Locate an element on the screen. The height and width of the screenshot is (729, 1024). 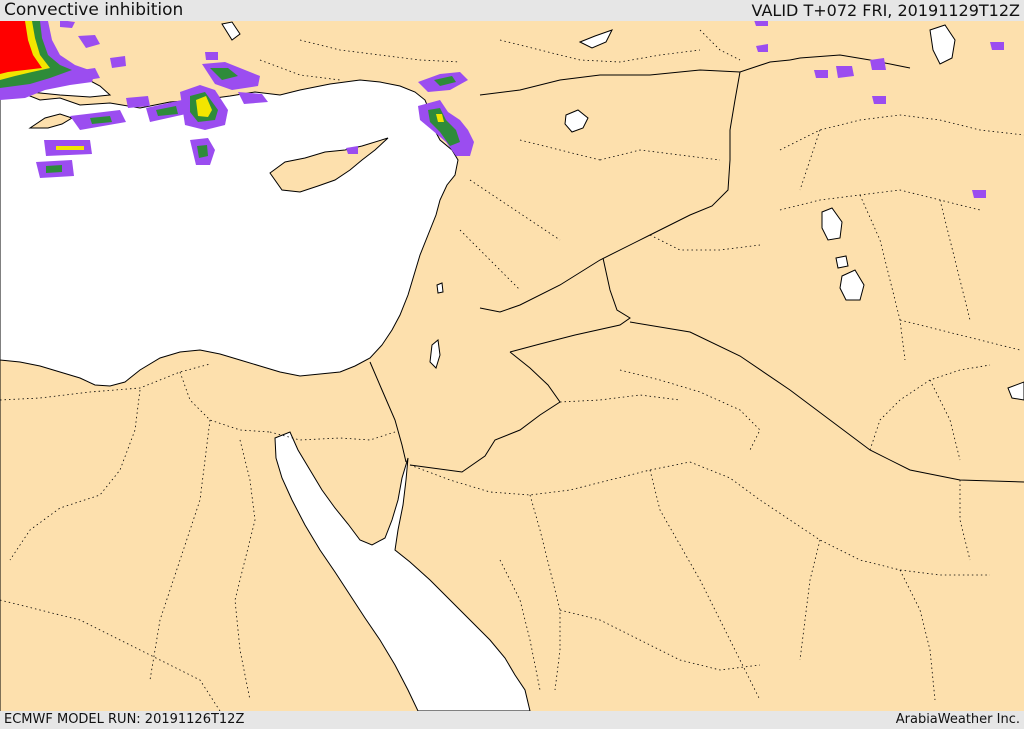
sea-of-galilee is located at coordinates (440, 288).